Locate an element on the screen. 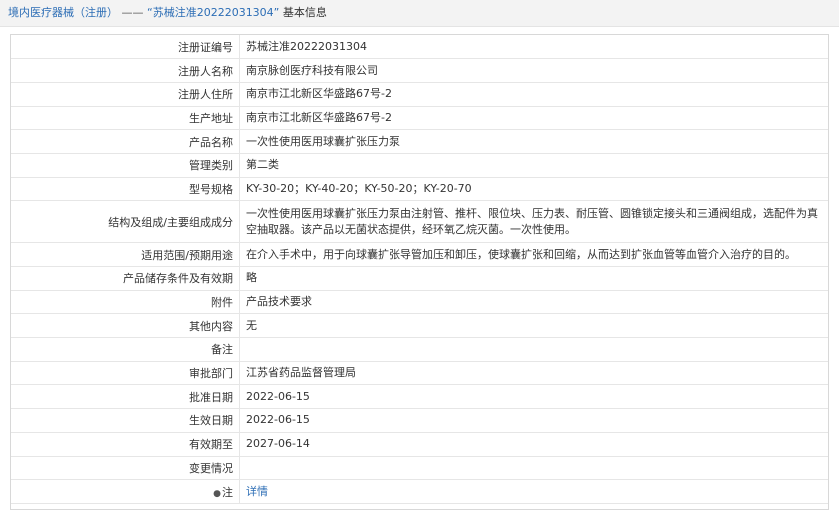  table-row: 批准日期 2022-06-15 is located at coordinates (419, 397).